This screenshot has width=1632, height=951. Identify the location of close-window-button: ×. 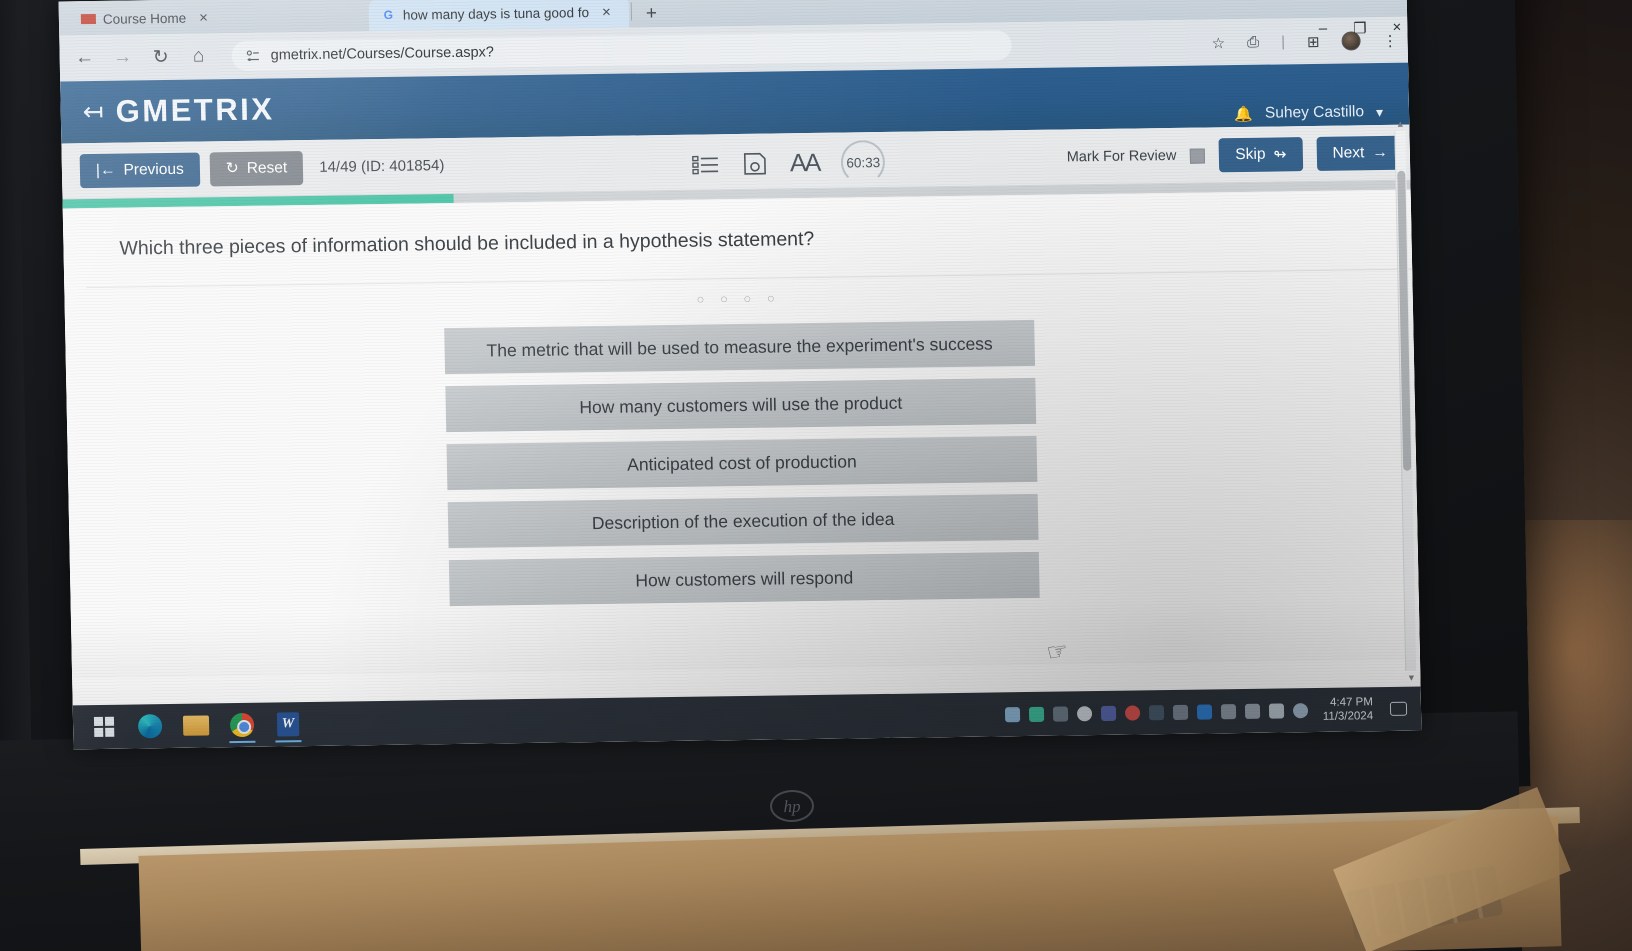
(1396, 28).